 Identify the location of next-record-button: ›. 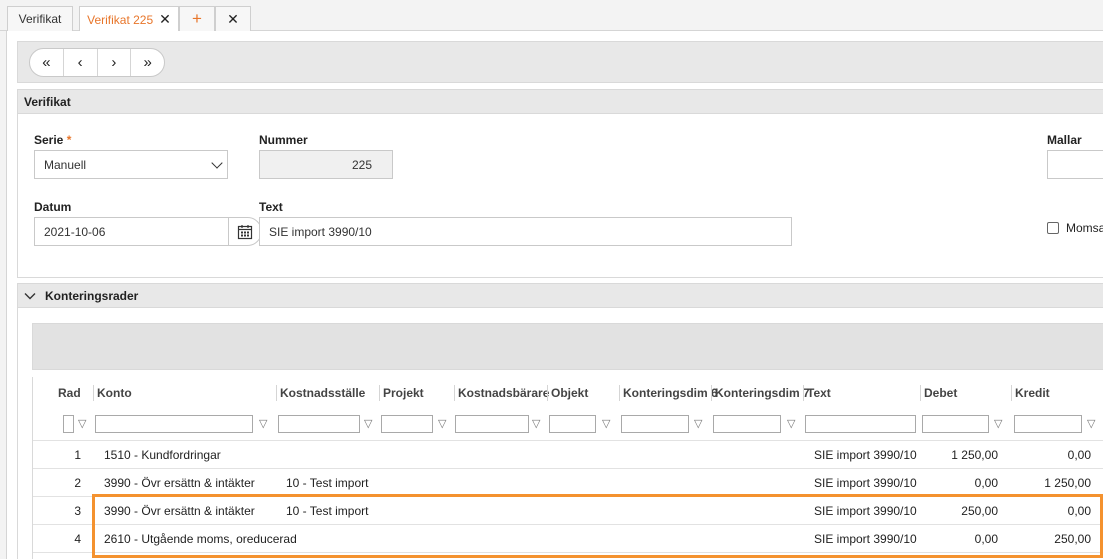
(115, 62).